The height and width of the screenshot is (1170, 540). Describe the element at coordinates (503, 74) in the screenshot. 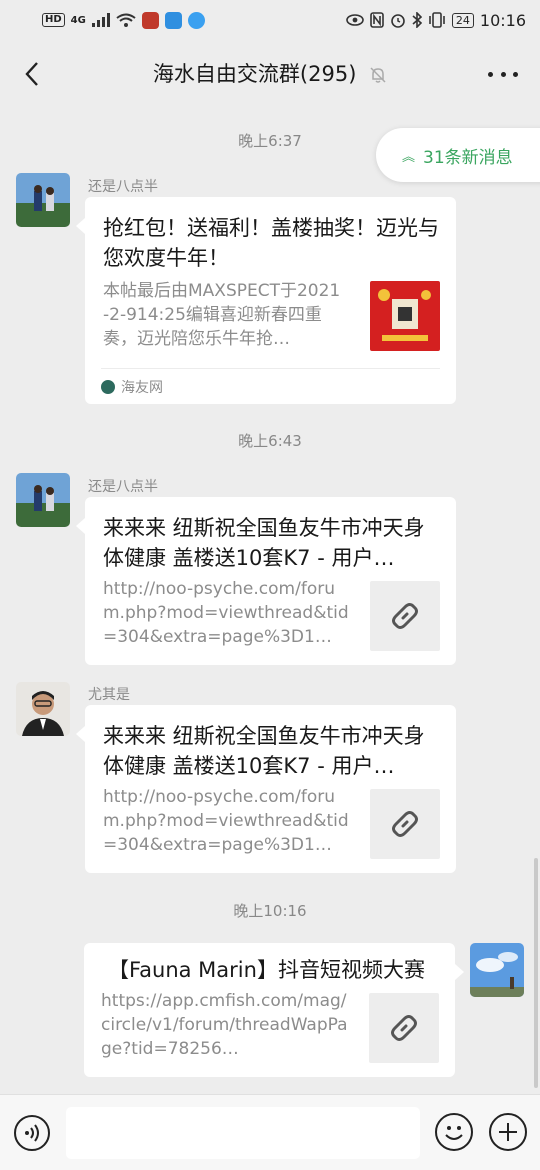

I see `more-options-button` at that location.